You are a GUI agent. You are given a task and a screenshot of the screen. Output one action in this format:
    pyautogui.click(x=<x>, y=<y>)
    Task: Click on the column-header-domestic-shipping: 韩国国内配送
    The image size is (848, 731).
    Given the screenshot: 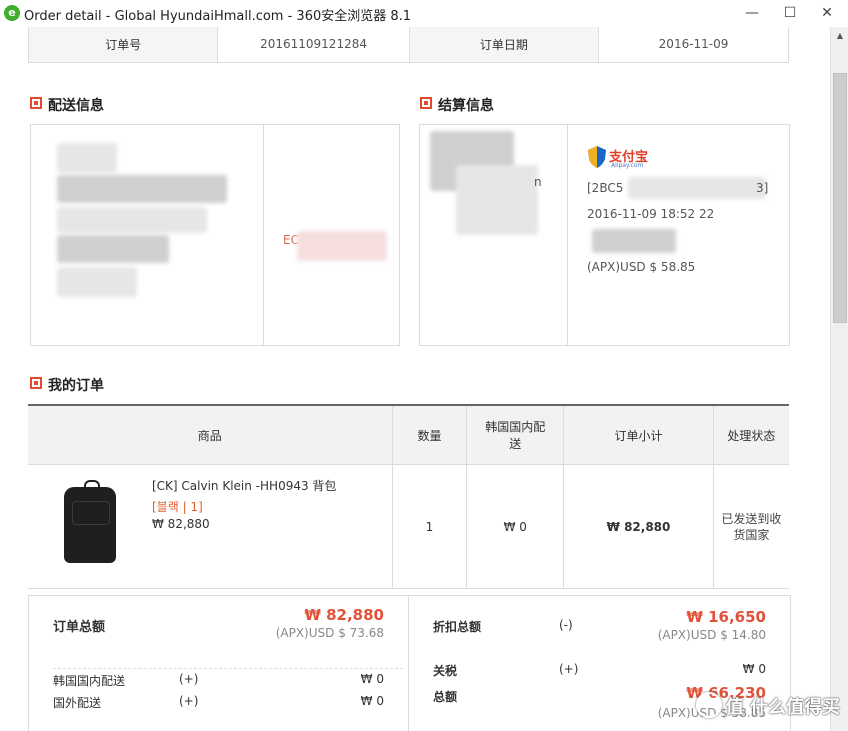 What is the action you would take?
    pyautogui.click(x=515, y=434)
    